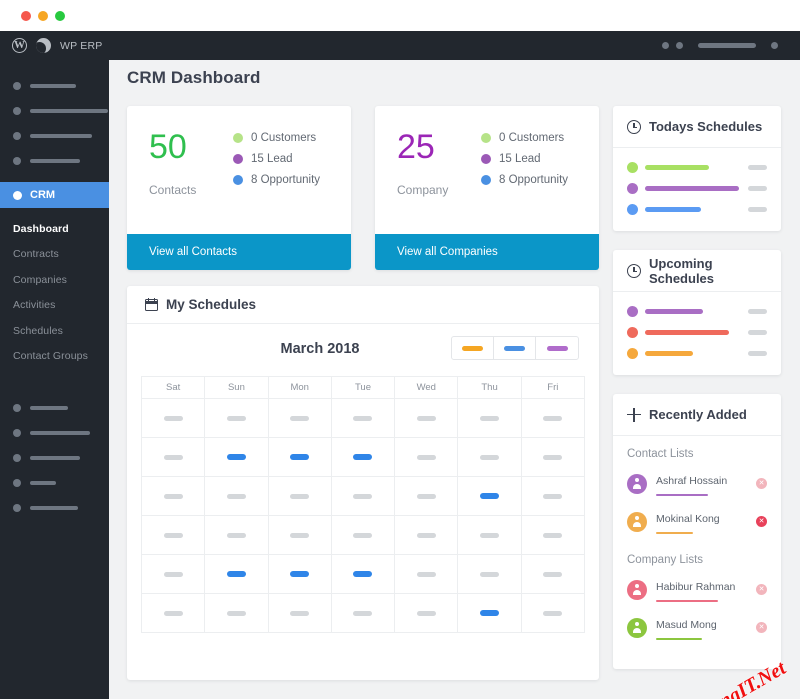 The image size is (800, 699). Describe the element at coordinates (61, 357) in the screenshot. I see `sidebar-item-contact-groups: Contact Groups` at that location.